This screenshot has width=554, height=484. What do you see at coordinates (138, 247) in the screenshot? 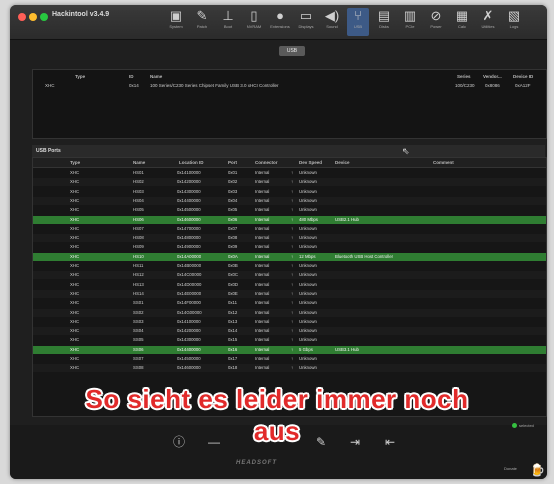
I see `cell-name: HS09` at bounding box center [138, 247].